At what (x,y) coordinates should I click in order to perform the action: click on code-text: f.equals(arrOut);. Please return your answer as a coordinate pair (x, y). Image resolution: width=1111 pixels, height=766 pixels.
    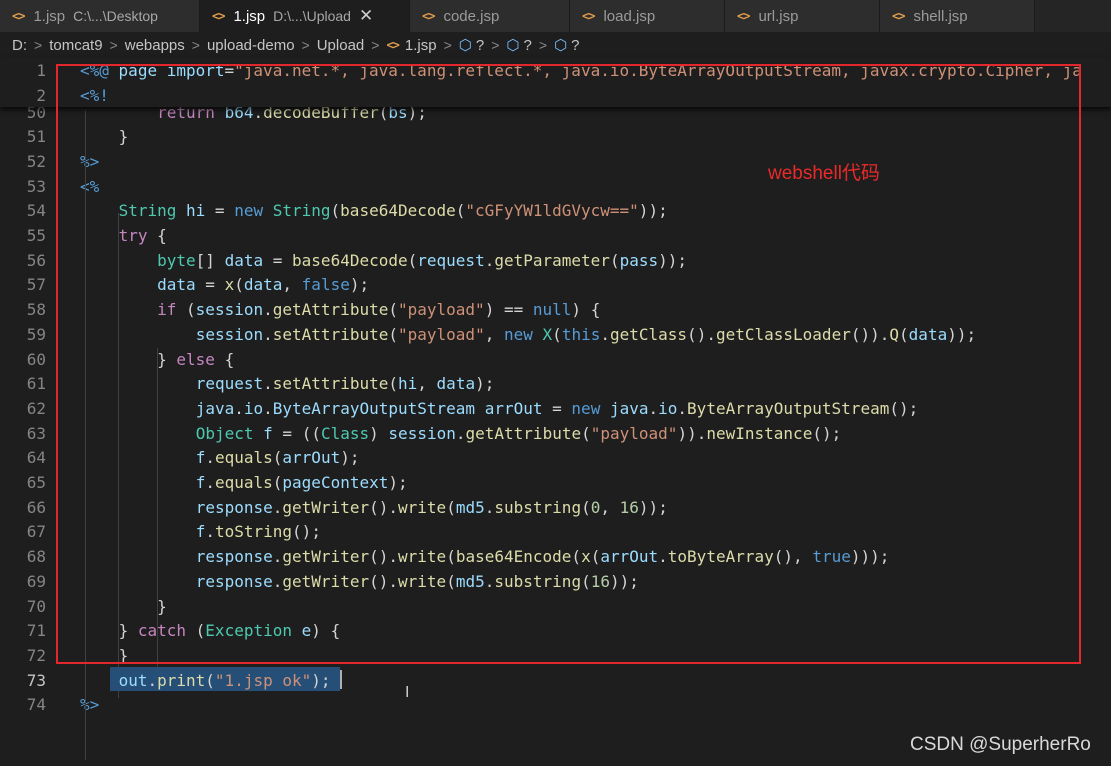
    Looking at the image, I should click on (220, 458).